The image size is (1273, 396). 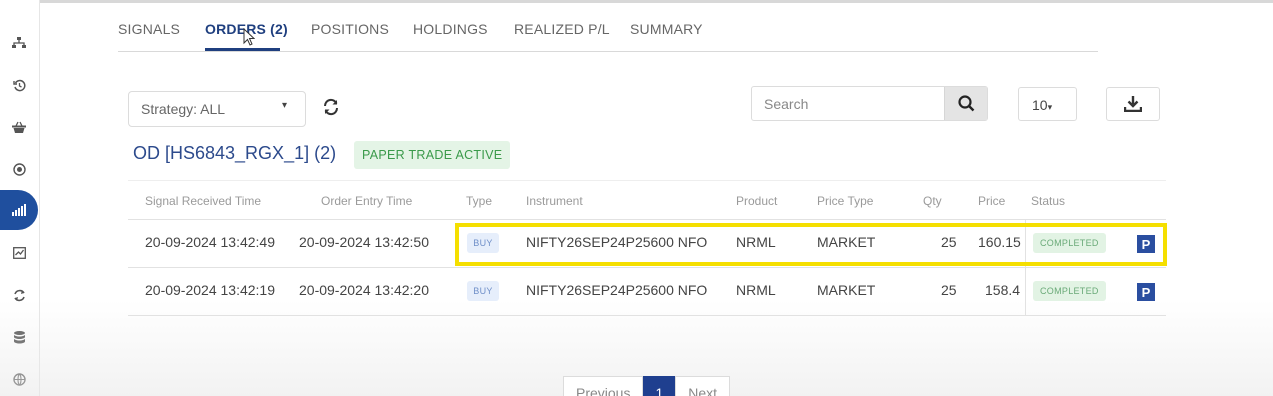 What do you see at coordinates (600, 290) in the screenshot?
I see `instrument-symbol: NIFTY26SEP24P25600` at bounding box center [600, 290].